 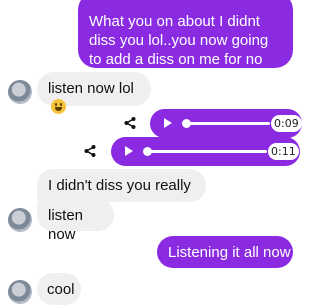 I want to click on message-text: I didn't diss you really, so click(x=119, y=185).